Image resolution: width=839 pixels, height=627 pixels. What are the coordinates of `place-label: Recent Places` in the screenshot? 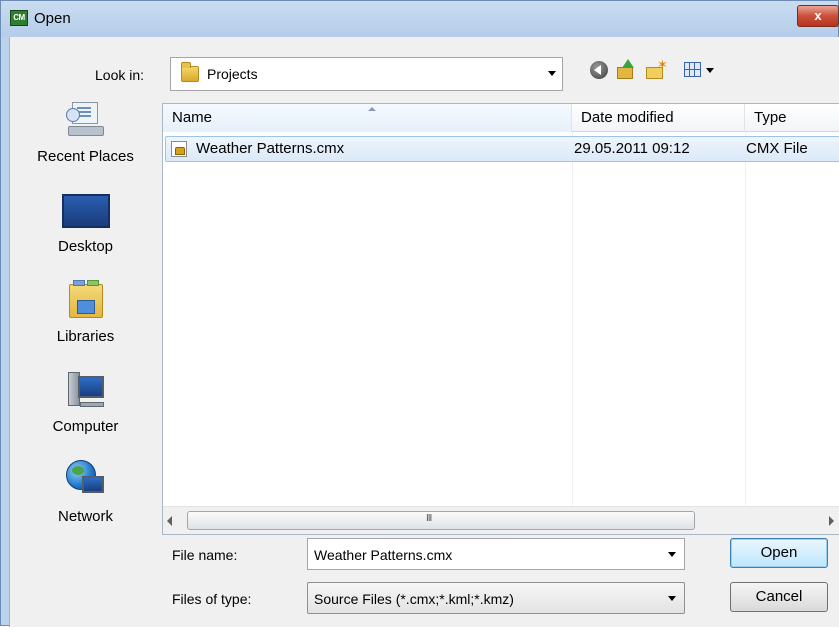 It's located at (85, 156).